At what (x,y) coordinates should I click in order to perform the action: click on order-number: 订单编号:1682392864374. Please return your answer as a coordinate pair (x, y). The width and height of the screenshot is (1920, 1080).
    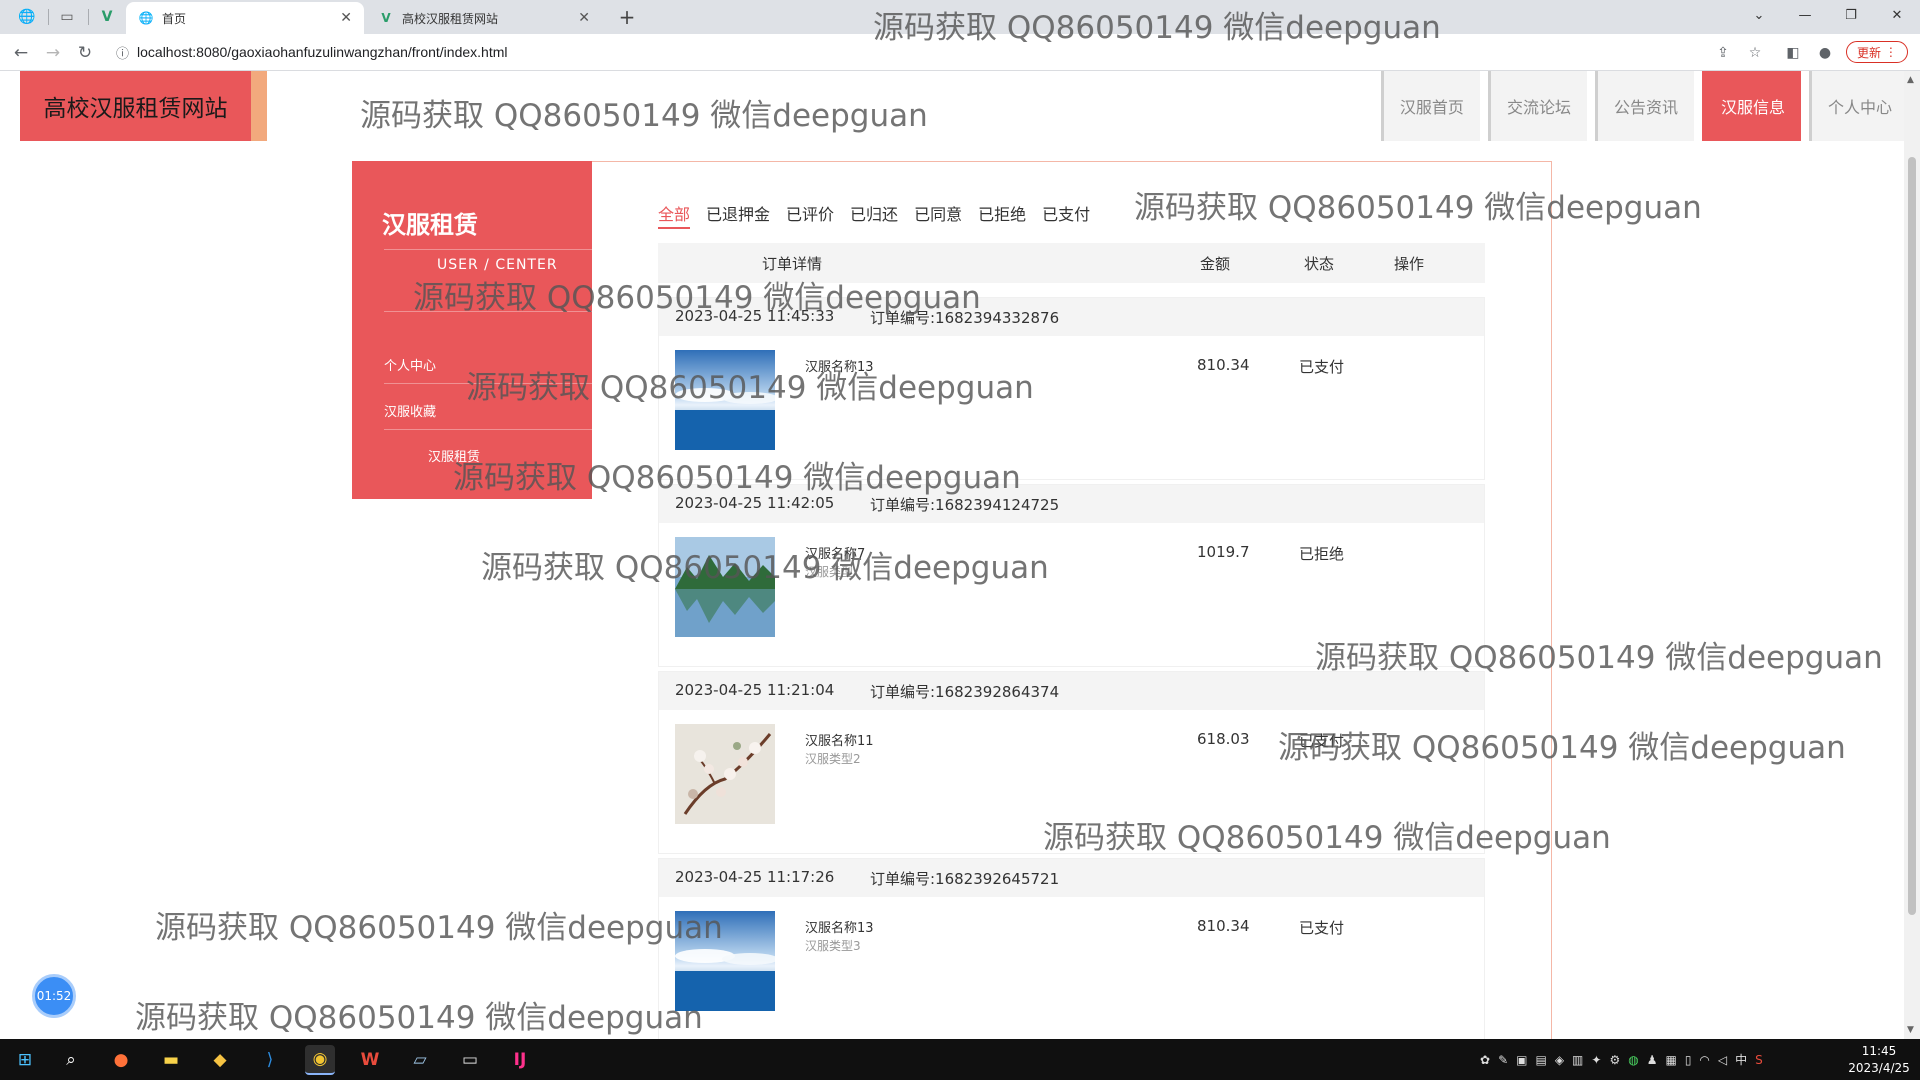
    Looking at the image, I should click on (965, 692).